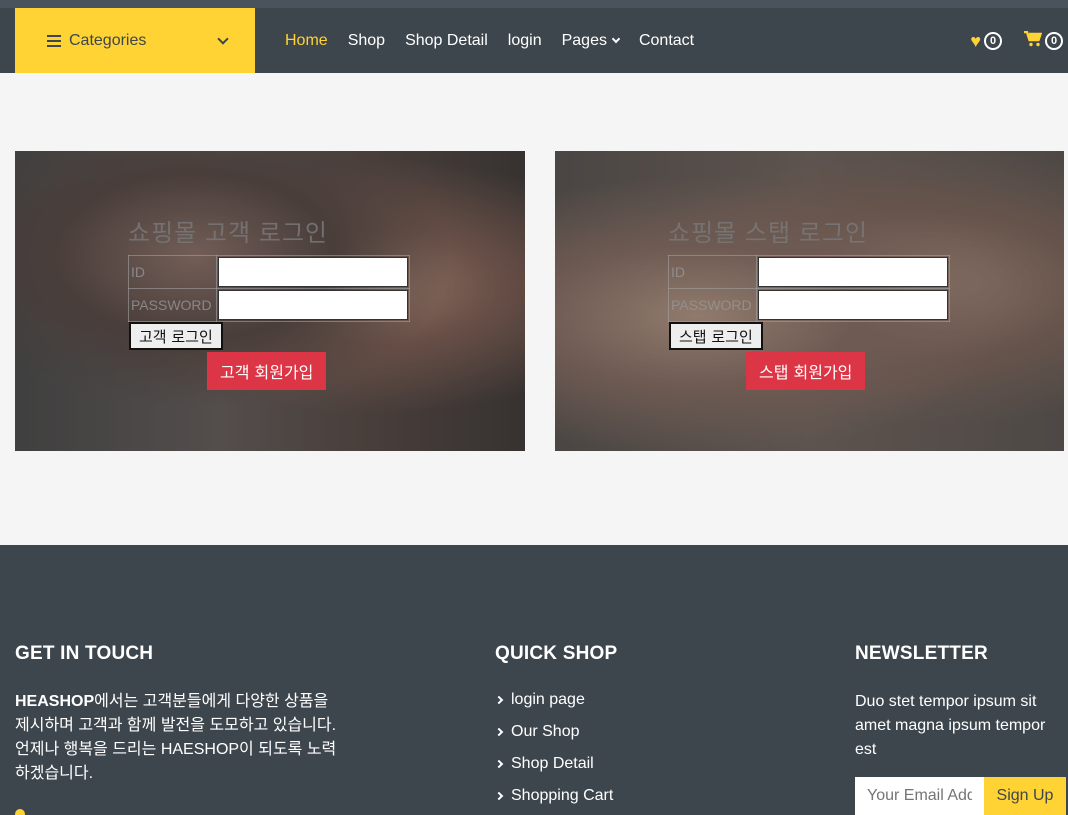 The height and width of the screenshot is (815, 1068). I want to click on nav-login: login, so click(525, 41).